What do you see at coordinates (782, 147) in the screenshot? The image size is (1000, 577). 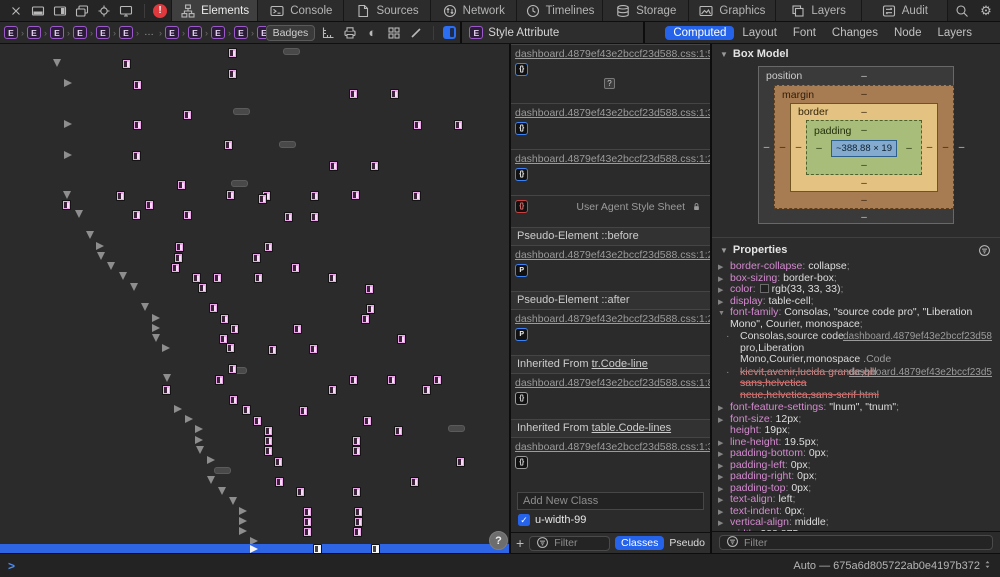 I see `margin-left-value: –` at bounding box center [782, 147].